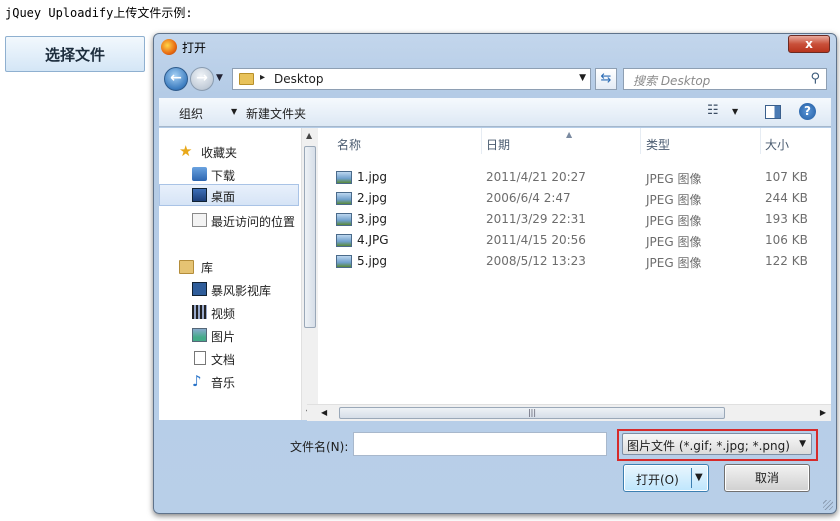 The height and width of the screenshot is (521, 840). Describe the element at coordinates (199, 312) in the screenshot. I see `film-icon` at that location.